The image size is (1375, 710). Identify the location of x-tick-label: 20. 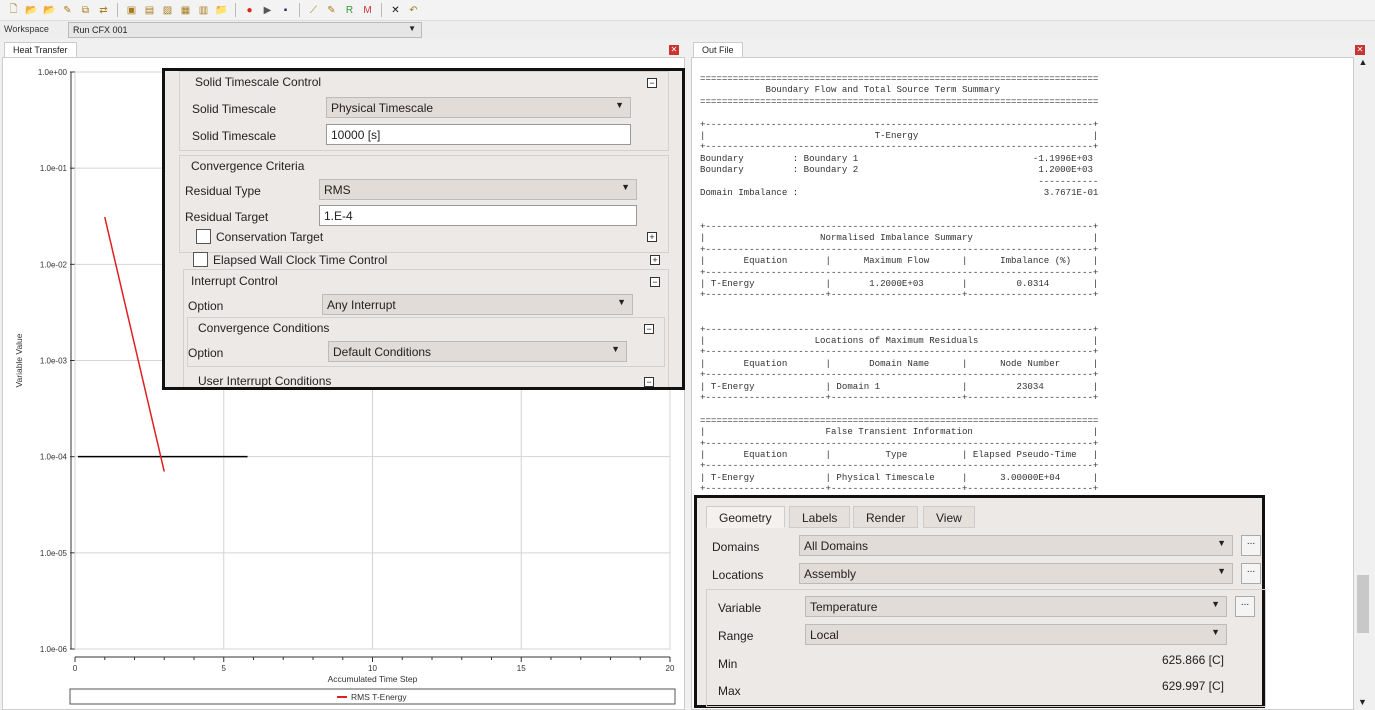
(670, 668).